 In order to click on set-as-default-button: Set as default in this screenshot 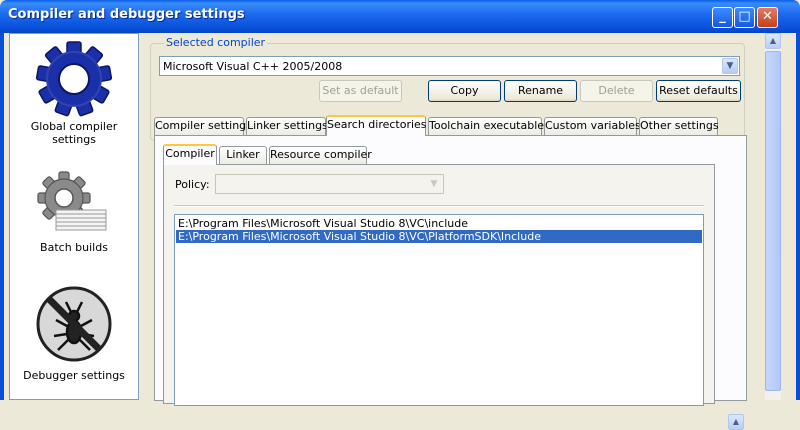, I will do `click(360, 91)`.